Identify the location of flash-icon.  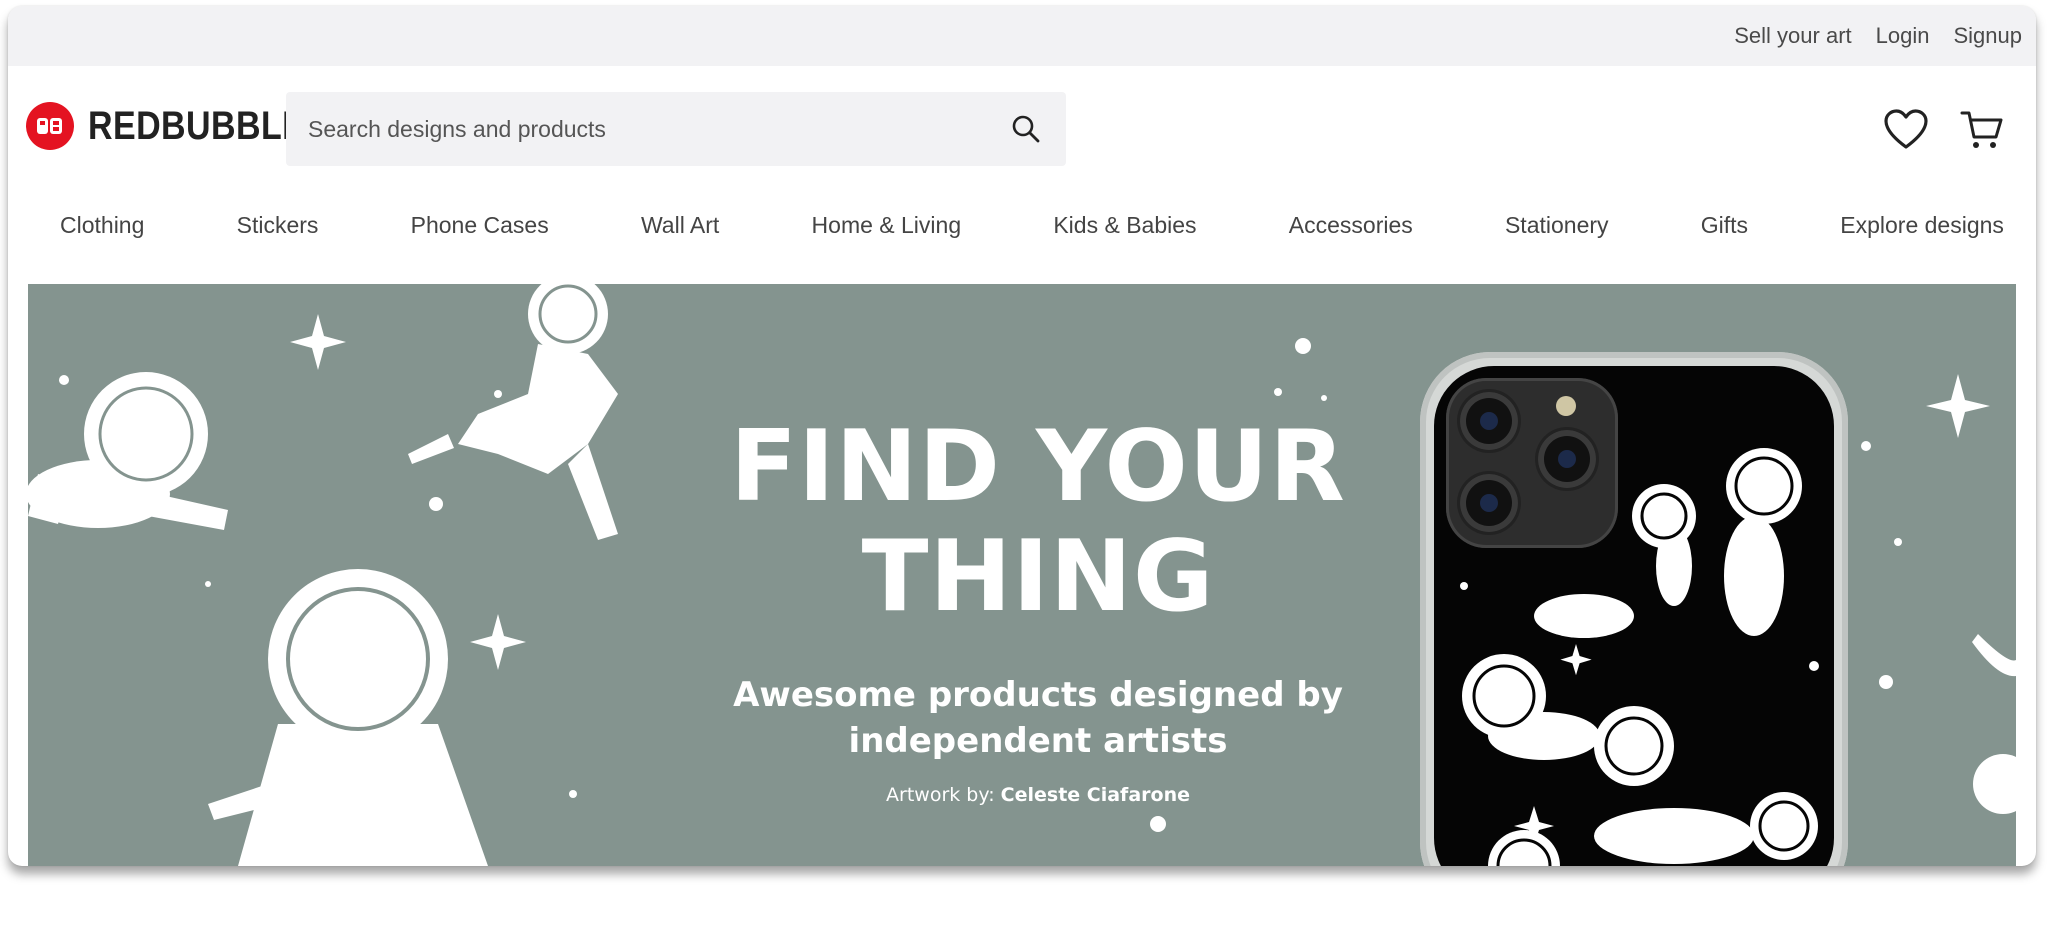
(1566, 406).